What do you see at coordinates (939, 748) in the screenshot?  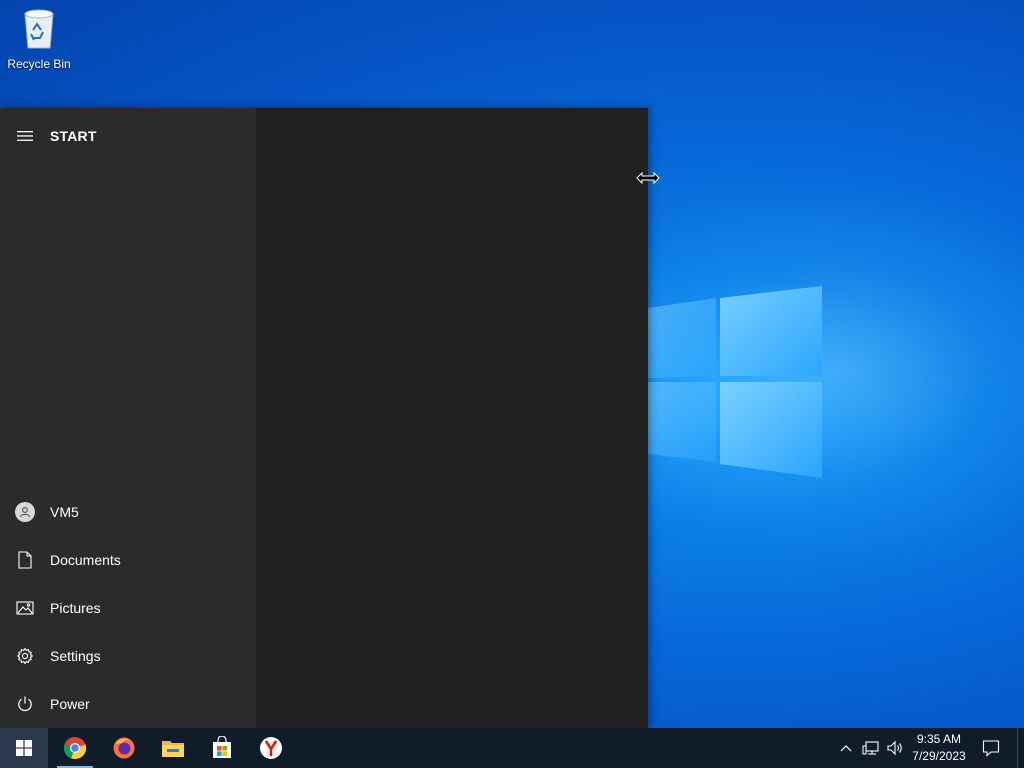 I see `taskbar-clock: 9:35 AM 7/29/2023` at bounding box center [939, 748].